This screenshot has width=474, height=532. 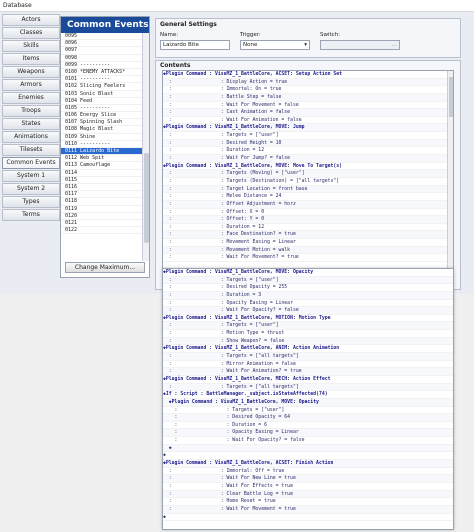 I want to click on command-row: : : Motion Type = thrust, so click(x=308, y=334).